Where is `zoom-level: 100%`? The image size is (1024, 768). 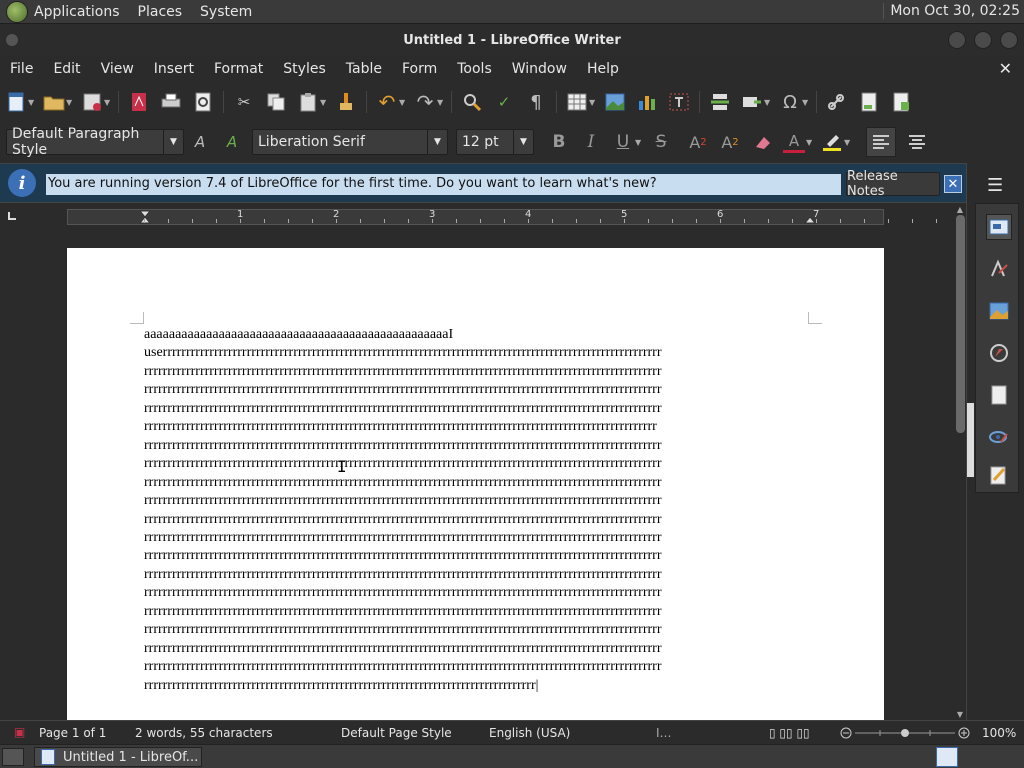
zoom-level: 100% is located at coordinates (999, 733).